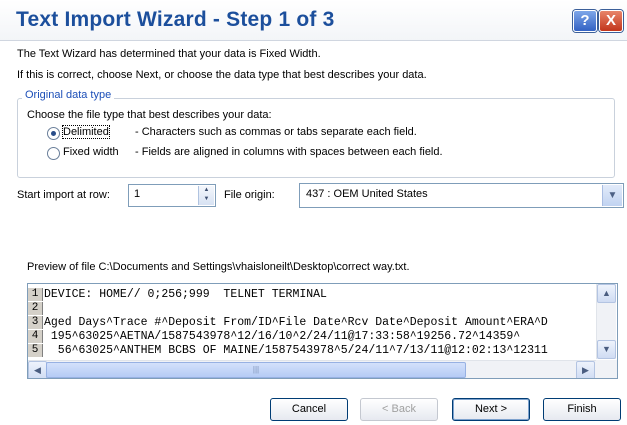 This screenshot has height=425, width=627. What do you see at coordinates (585, 369) in the screenshot?
I see `scroll-right-icon: ▶` at bounding box center [585, 369].